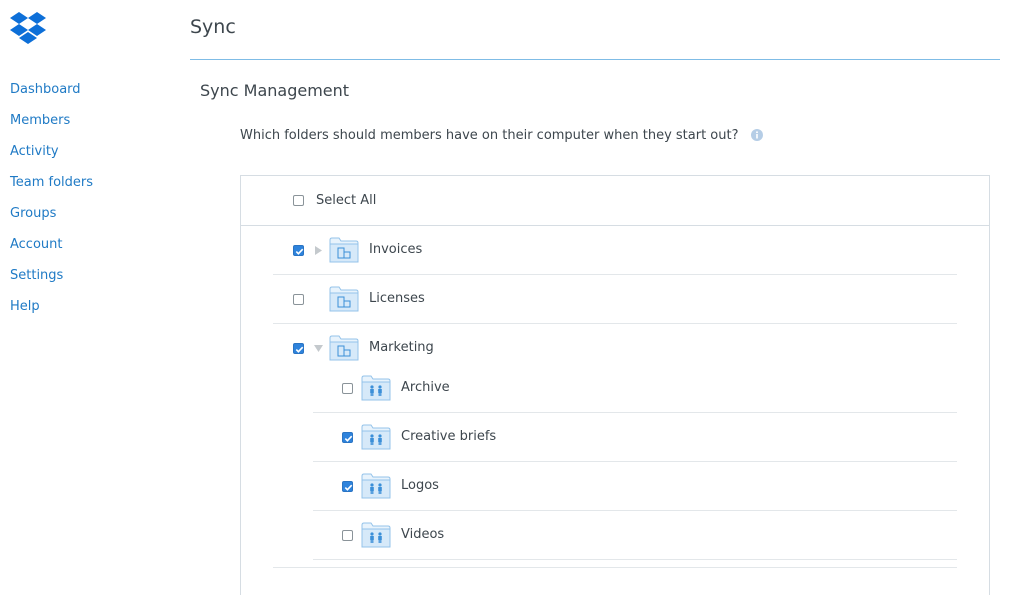 This screenshot has width=1020, height=595. What do you see at coordinates (396, 249) in the screenshot?
I see `folder-label-invoices: Invoices` at bounding box center [396, 249].